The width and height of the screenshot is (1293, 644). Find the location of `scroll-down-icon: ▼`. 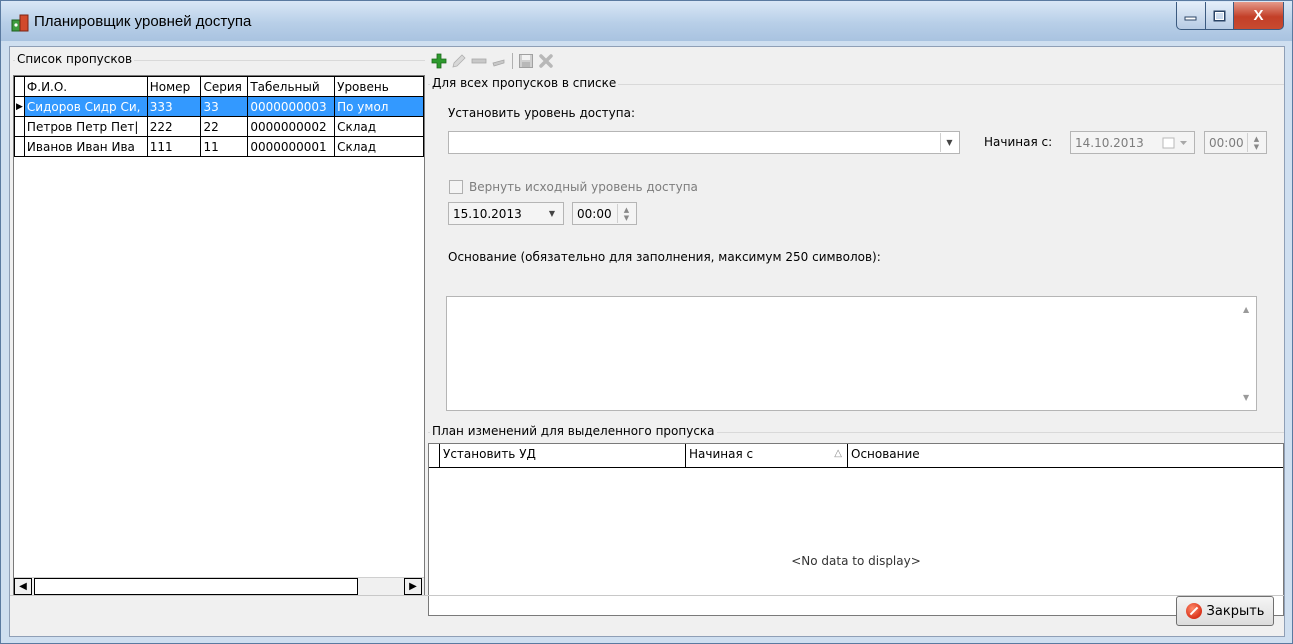

scroll-down-icon: ▼ is located at coordinates (1246, 397).